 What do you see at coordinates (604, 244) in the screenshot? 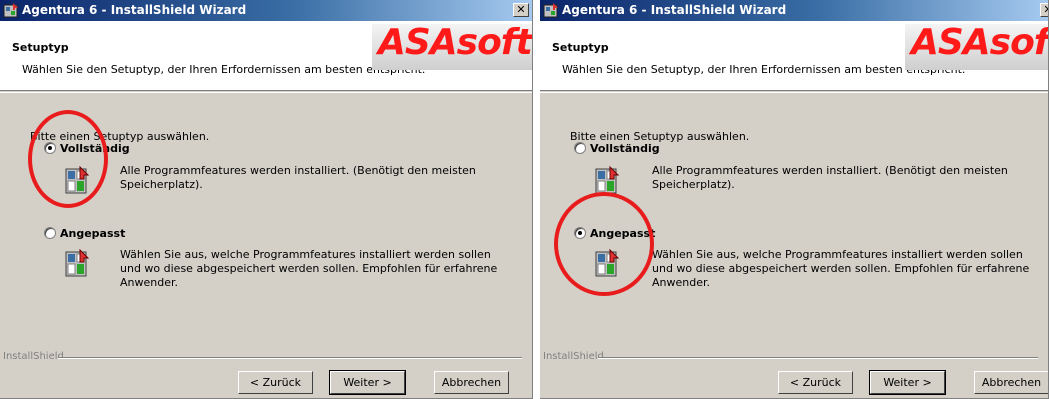
I see `annotation-circle` at bounding box center [604, 244].